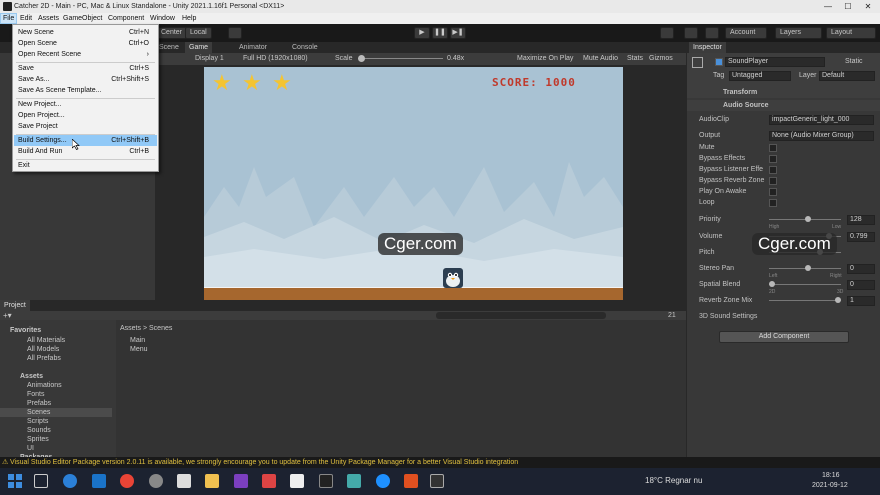  What do you see at coordinates (7, 315) in the screenshot?
I see `create-plus-button: +▾` at bounding box center [7, 315].